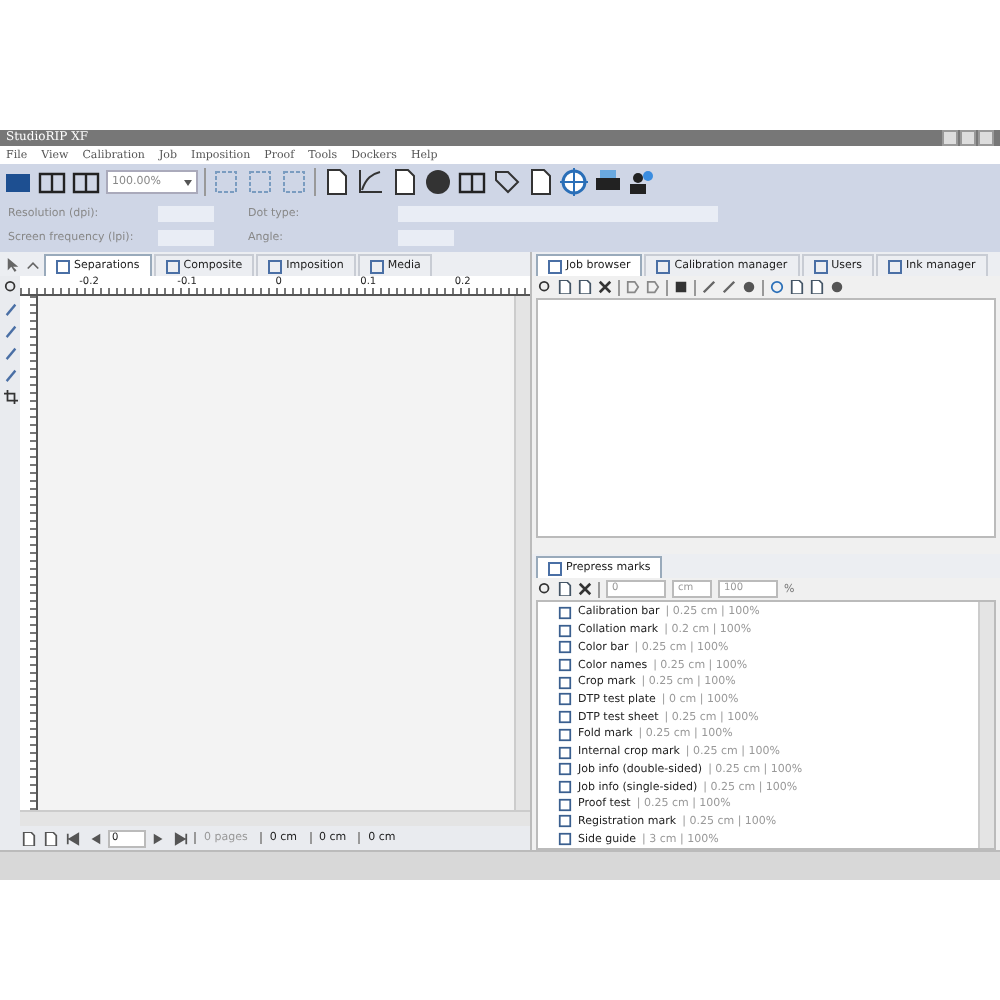 This screenshot has width=1000, height=1000. Describe the element at coordinates (608, 182) in the screenshot. I see `printer-icon` at that location.